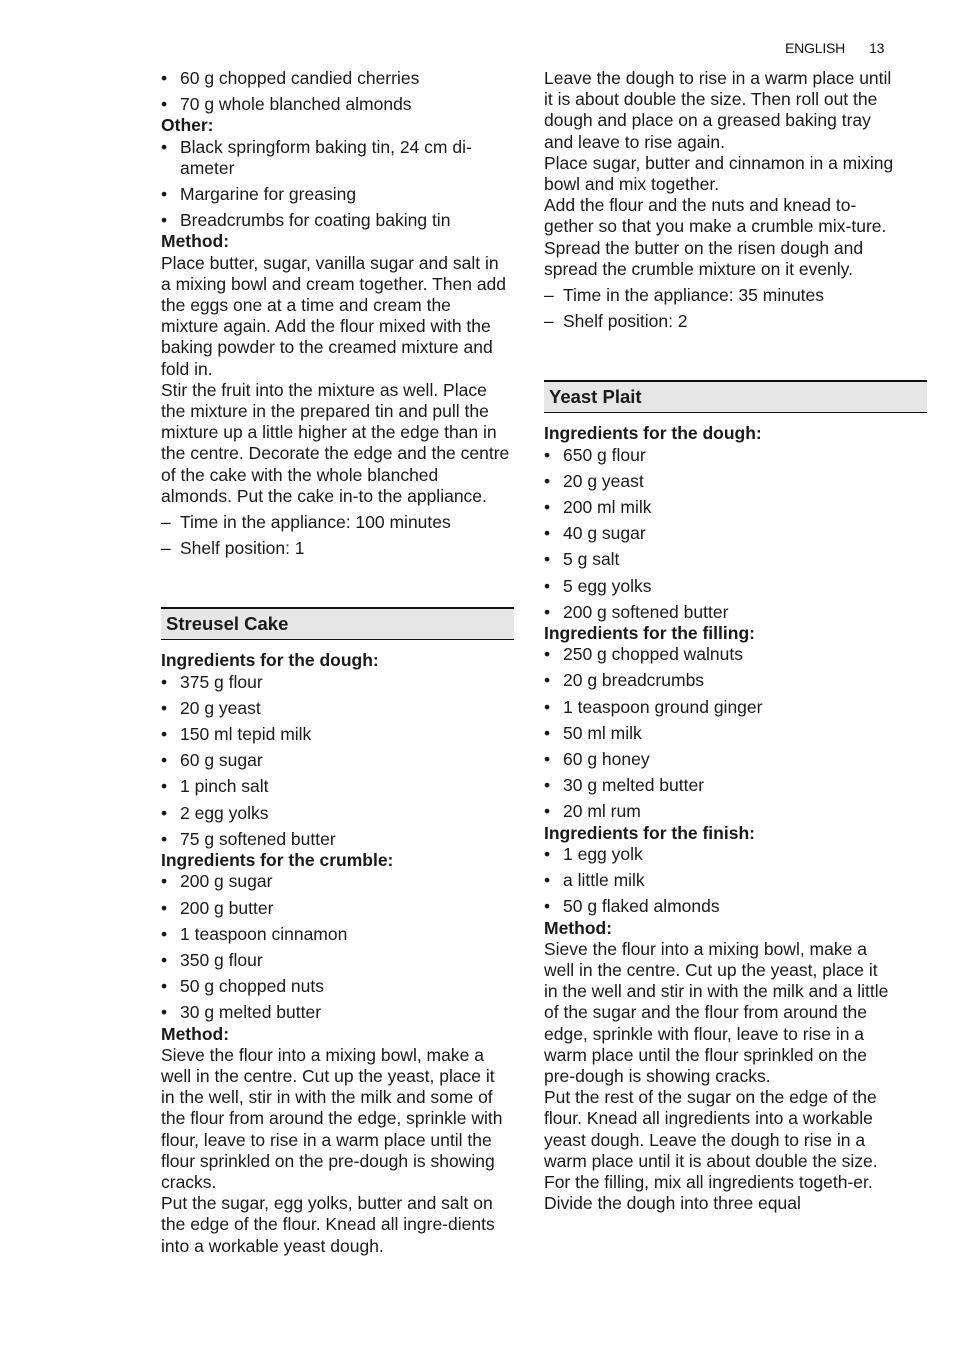  Describe the element at coordinates (337, 908) in the screenshot. I see `list-item: 200 g butter` at that location.